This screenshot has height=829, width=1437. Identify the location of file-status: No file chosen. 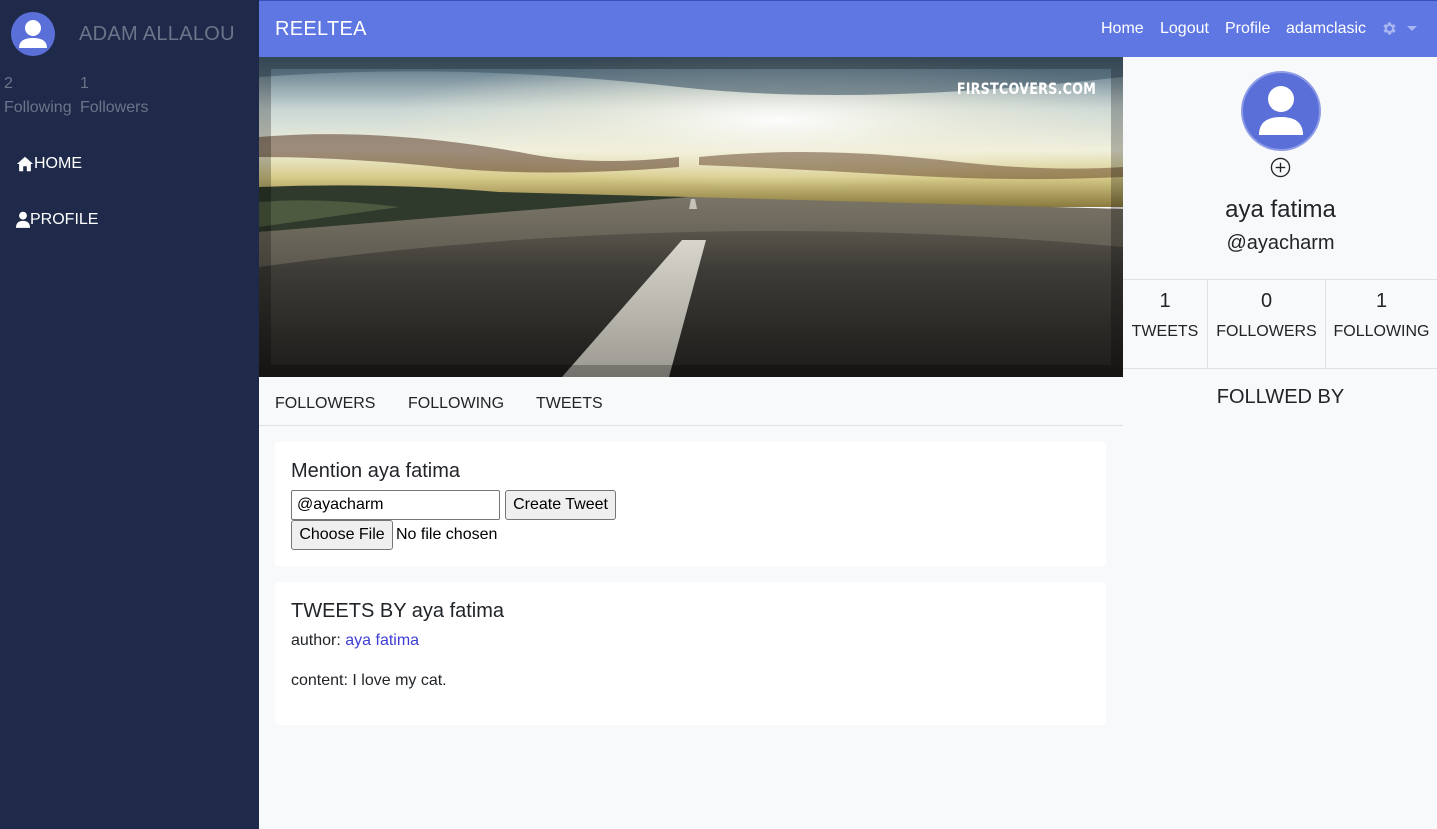
(447, 534).